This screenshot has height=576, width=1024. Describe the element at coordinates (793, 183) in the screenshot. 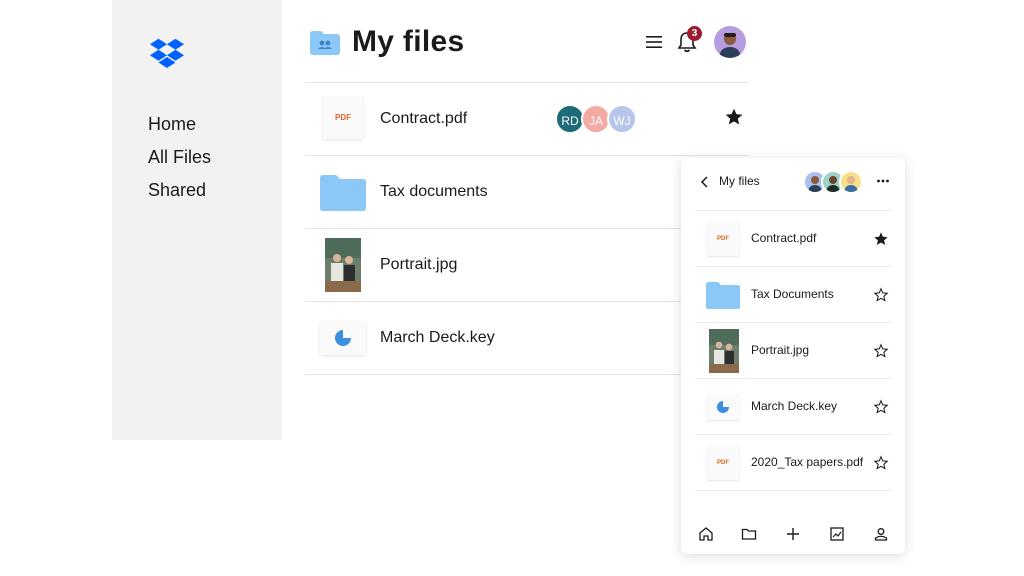

I see `panel-header: My files` at that location.